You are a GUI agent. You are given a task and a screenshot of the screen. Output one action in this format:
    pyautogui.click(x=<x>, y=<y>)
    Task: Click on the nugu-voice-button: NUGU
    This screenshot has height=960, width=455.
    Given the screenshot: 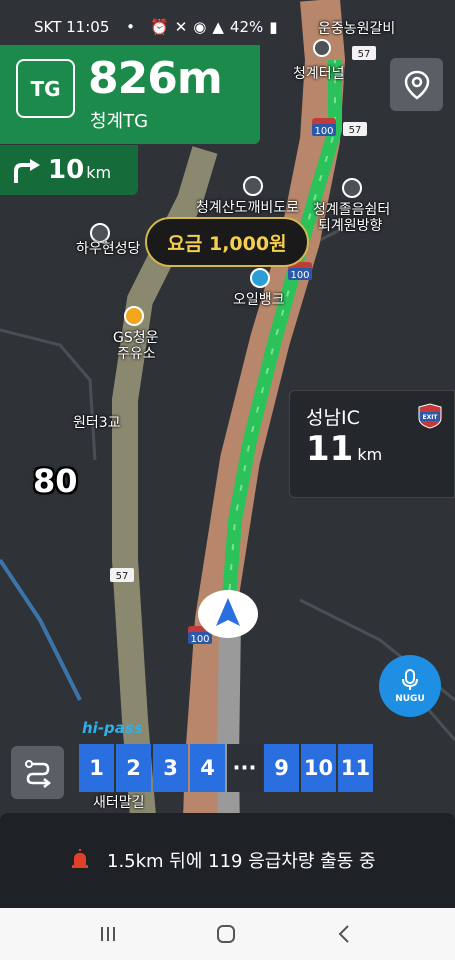 What is the action you would take?
    pyautogui.click(x=410, y=686)
    